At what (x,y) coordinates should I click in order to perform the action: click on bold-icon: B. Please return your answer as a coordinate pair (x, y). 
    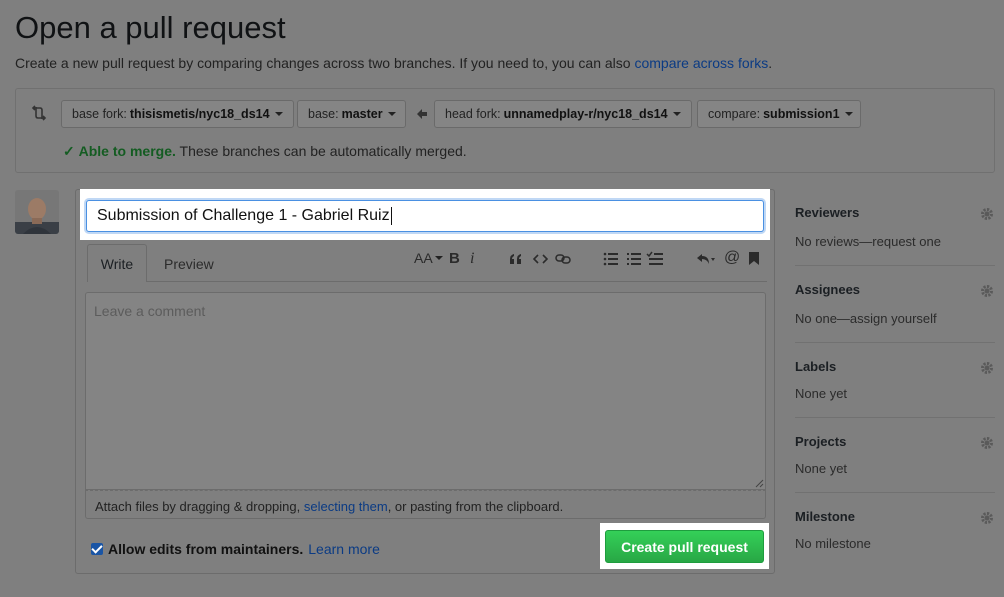
    Looking at the image, I should click on (454, 258).